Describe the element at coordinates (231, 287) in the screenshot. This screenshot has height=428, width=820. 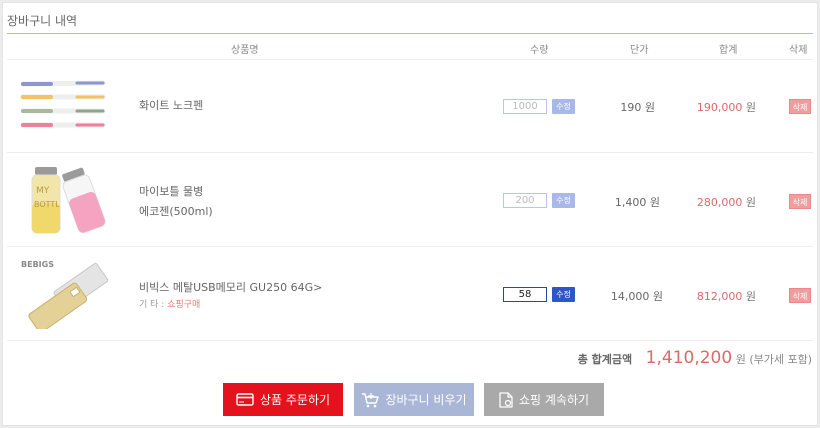
I see `product-name-line1: 비빅스 메탈USB메모리 GU250 64G>` at that location.